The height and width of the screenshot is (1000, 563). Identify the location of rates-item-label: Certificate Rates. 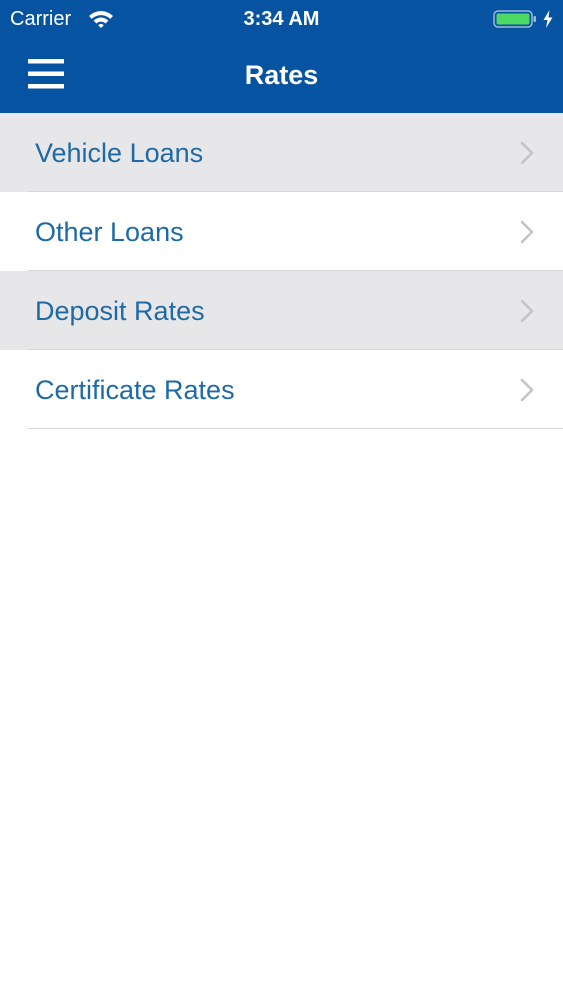
(135, 390).